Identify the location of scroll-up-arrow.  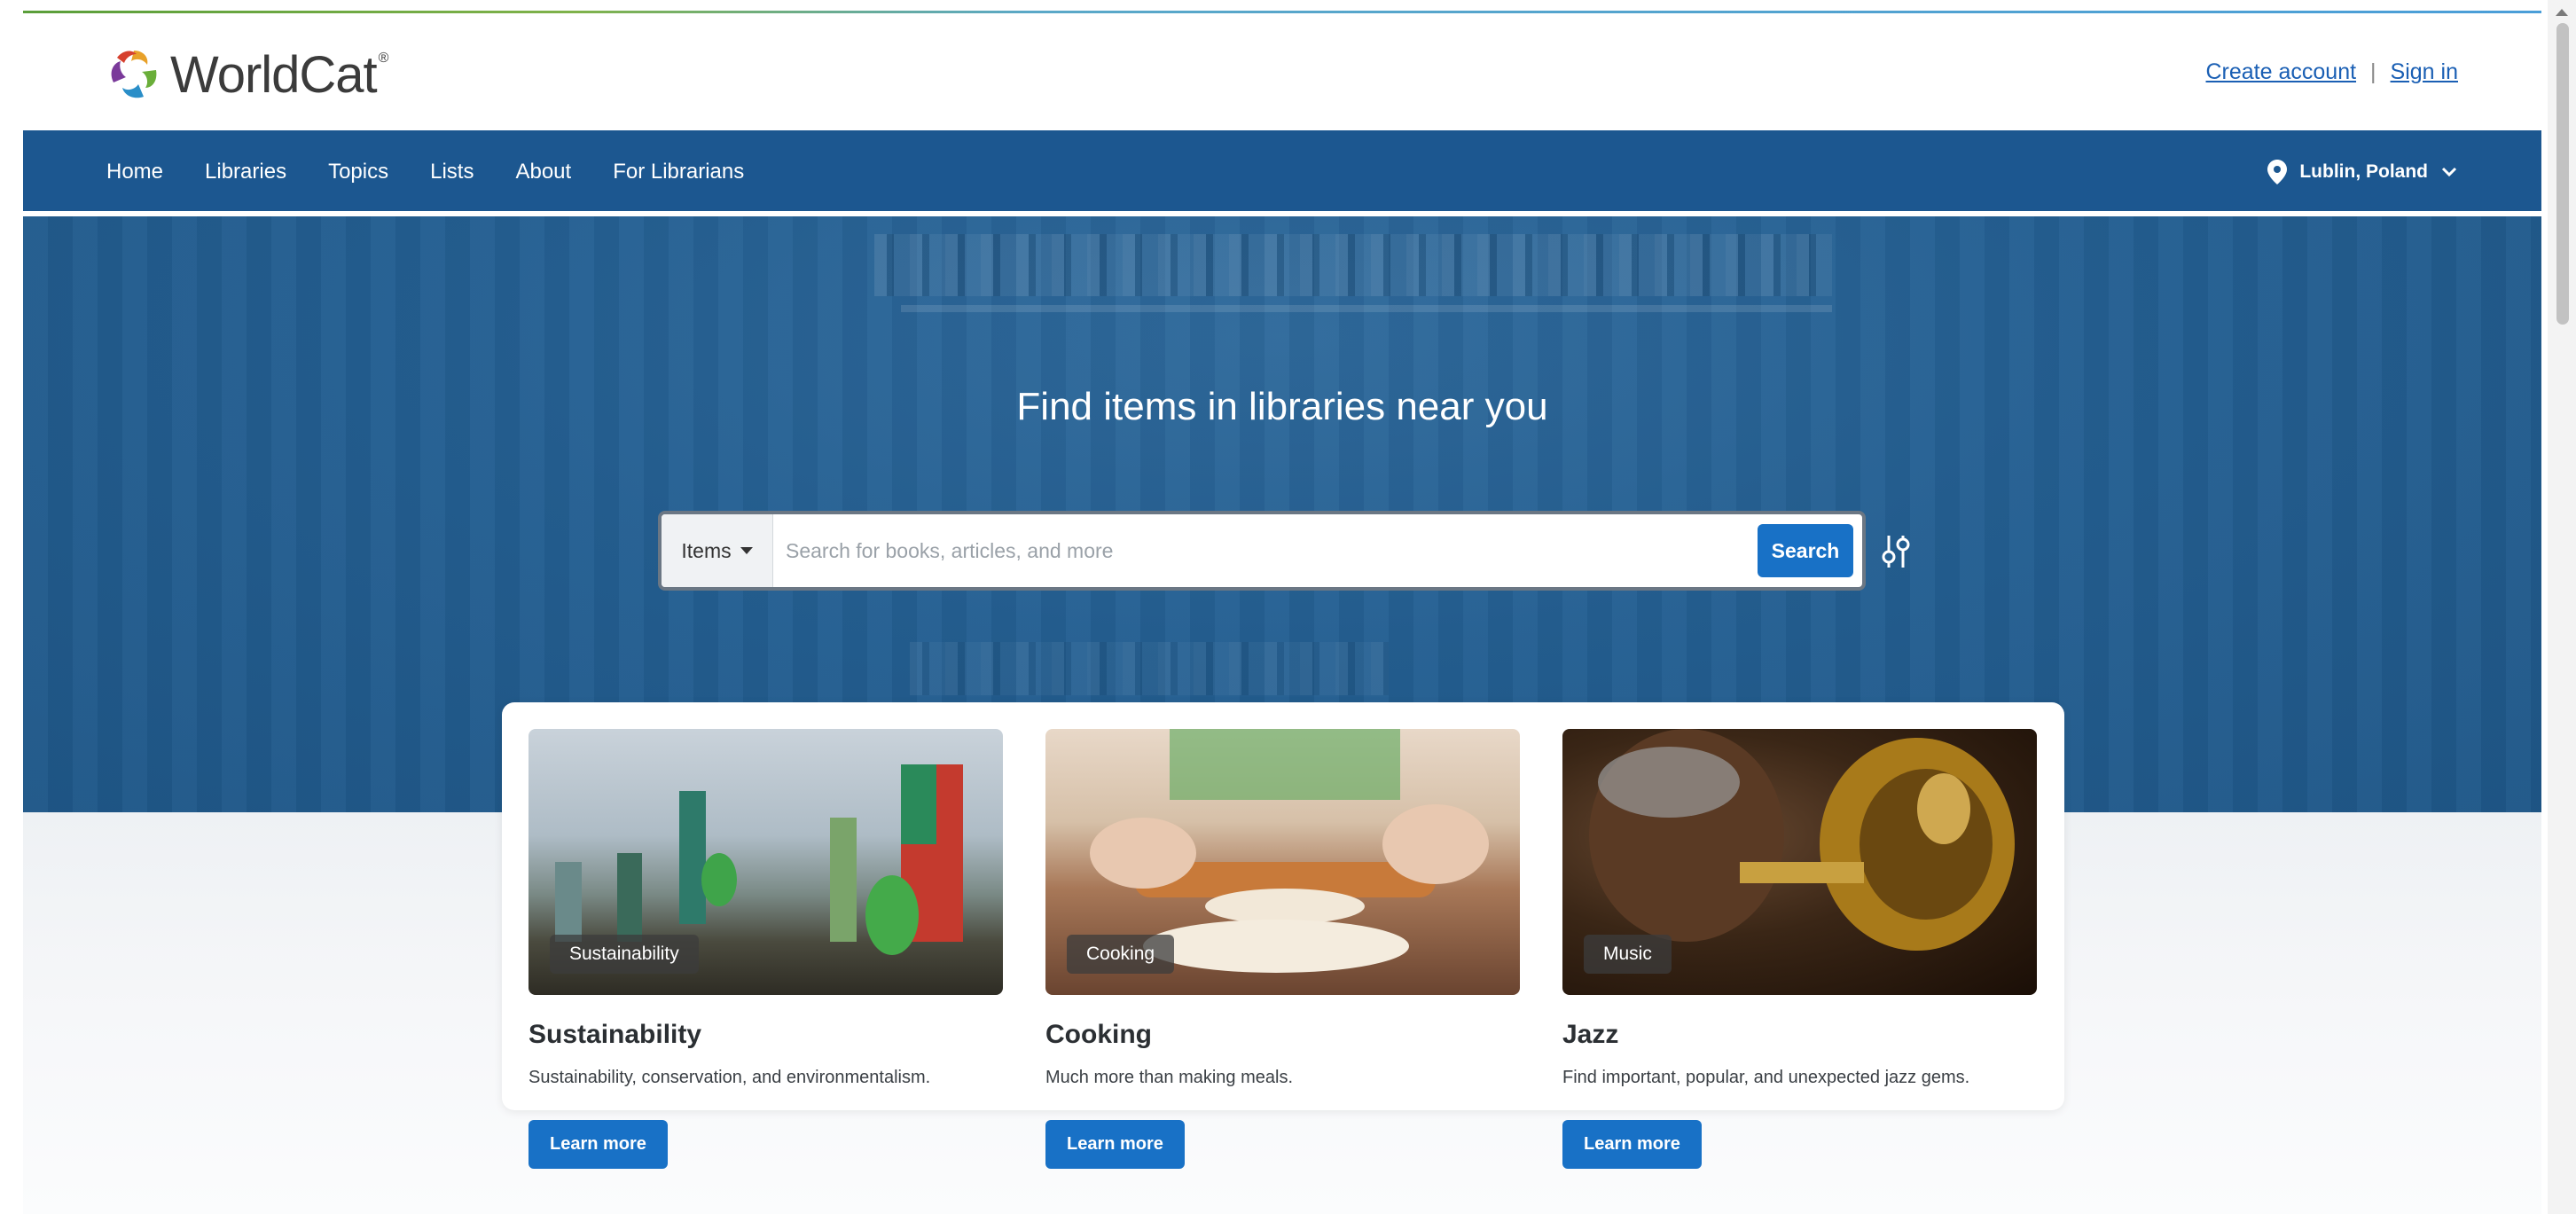
(2562, 12).